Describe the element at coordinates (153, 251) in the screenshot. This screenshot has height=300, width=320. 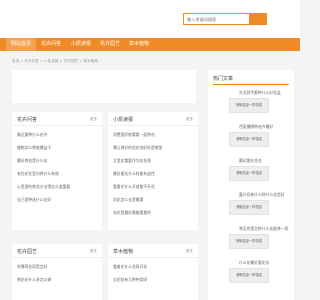
I see `column-header: 草木植物 更多` at that location.